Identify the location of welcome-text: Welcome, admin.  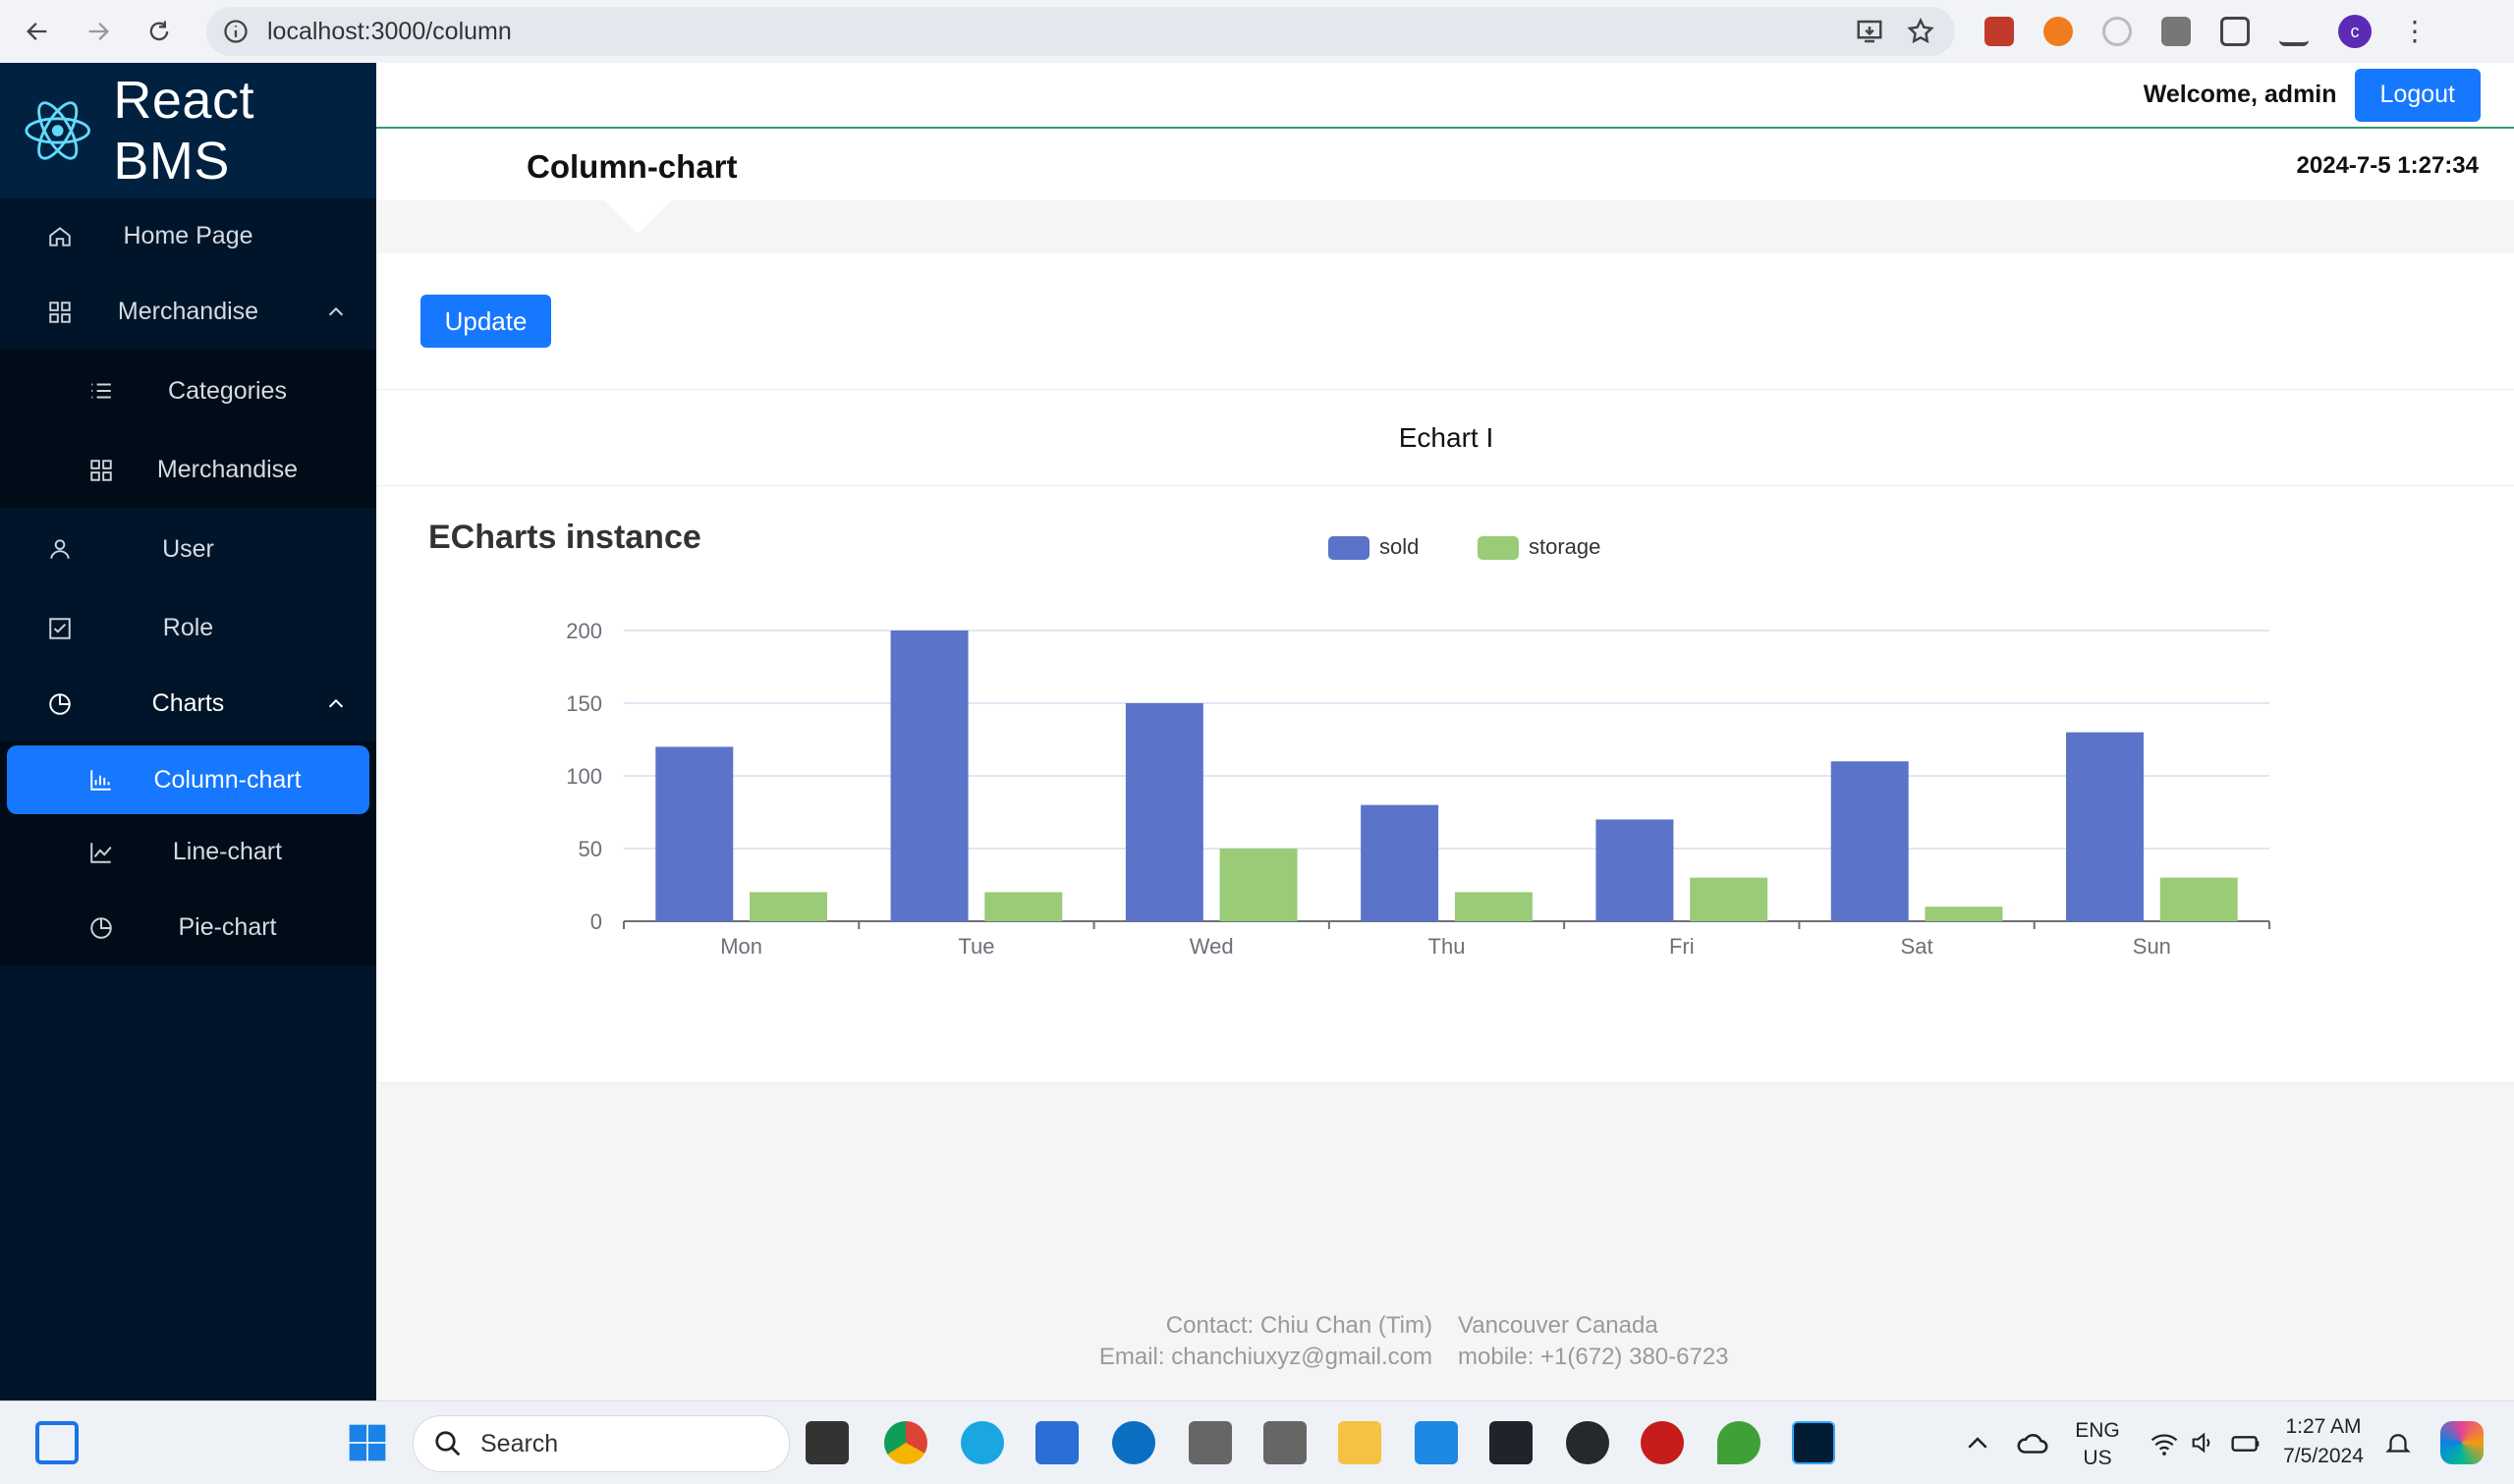
(2240, 94).